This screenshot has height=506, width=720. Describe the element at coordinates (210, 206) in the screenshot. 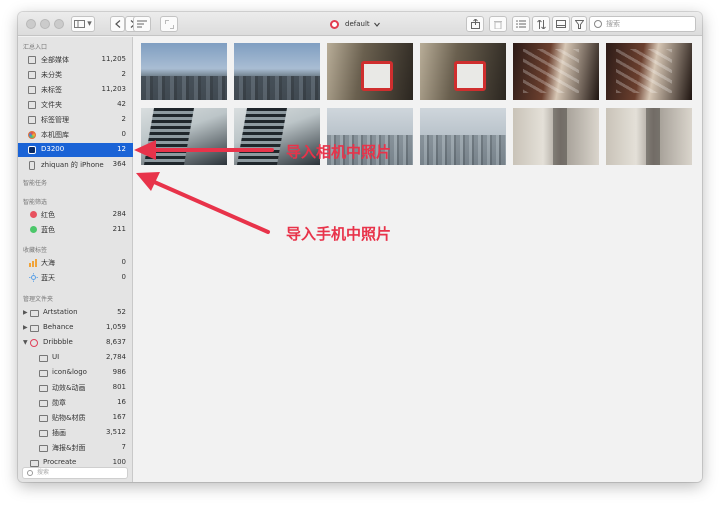

I see `arrow-to-phone` at that location.